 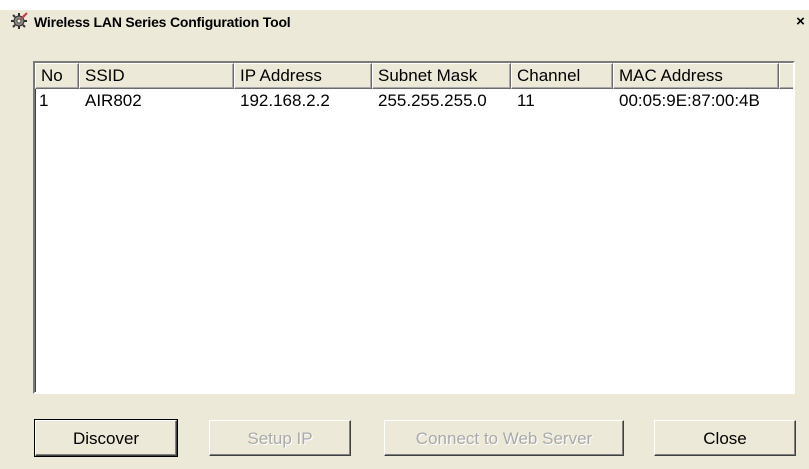 What do you see at coordinates (113, 100) in the screenshot?
I see `cell-ssid: AIR802` at bounding box center [113, 100].